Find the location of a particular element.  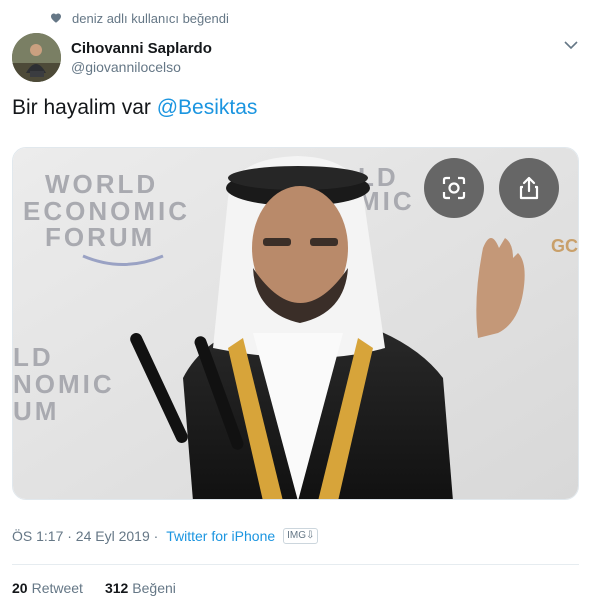

timestamp: ÖS 1:17 · 24 Eyl 2019 · is located at coordinates (87, 536).